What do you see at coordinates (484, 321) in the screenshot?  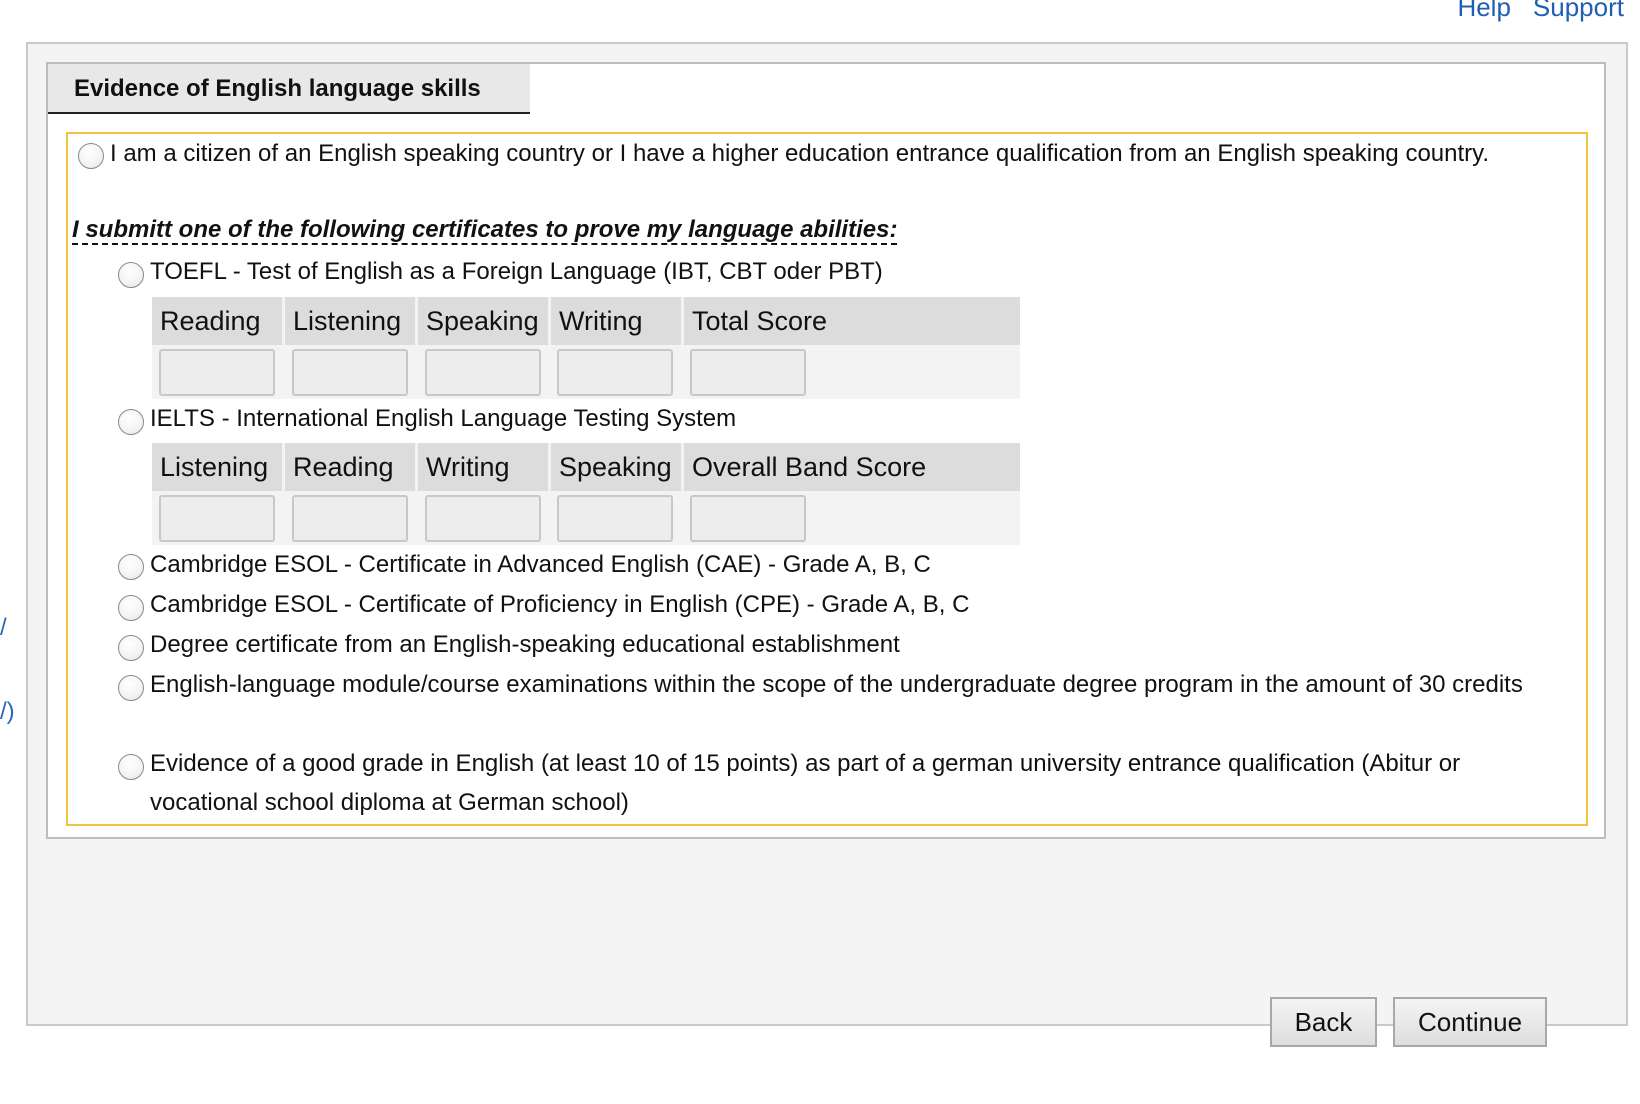 I see `toefl-col-header: Speaking` at bounding box center [484, 321].